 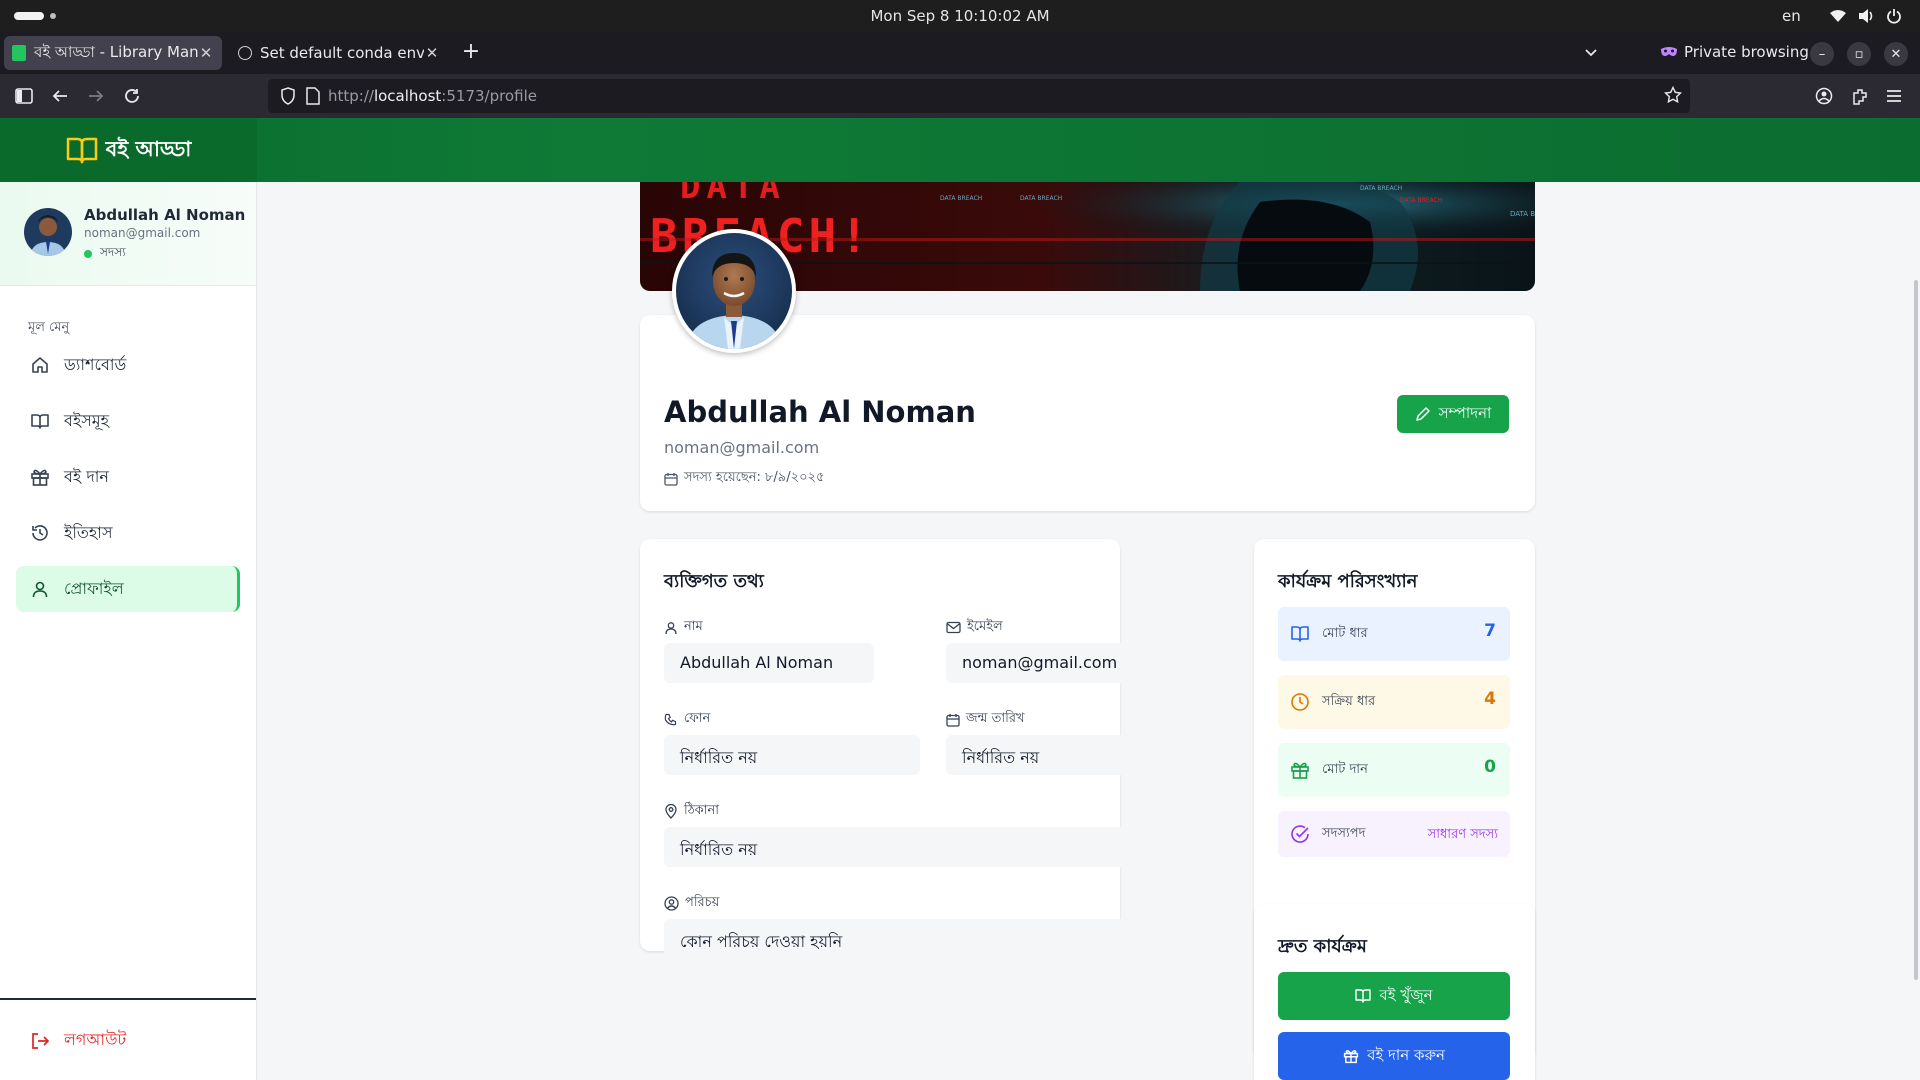 I want to click on dob-value: নির্ধারিত নয়, so click(x=1074, y=755).